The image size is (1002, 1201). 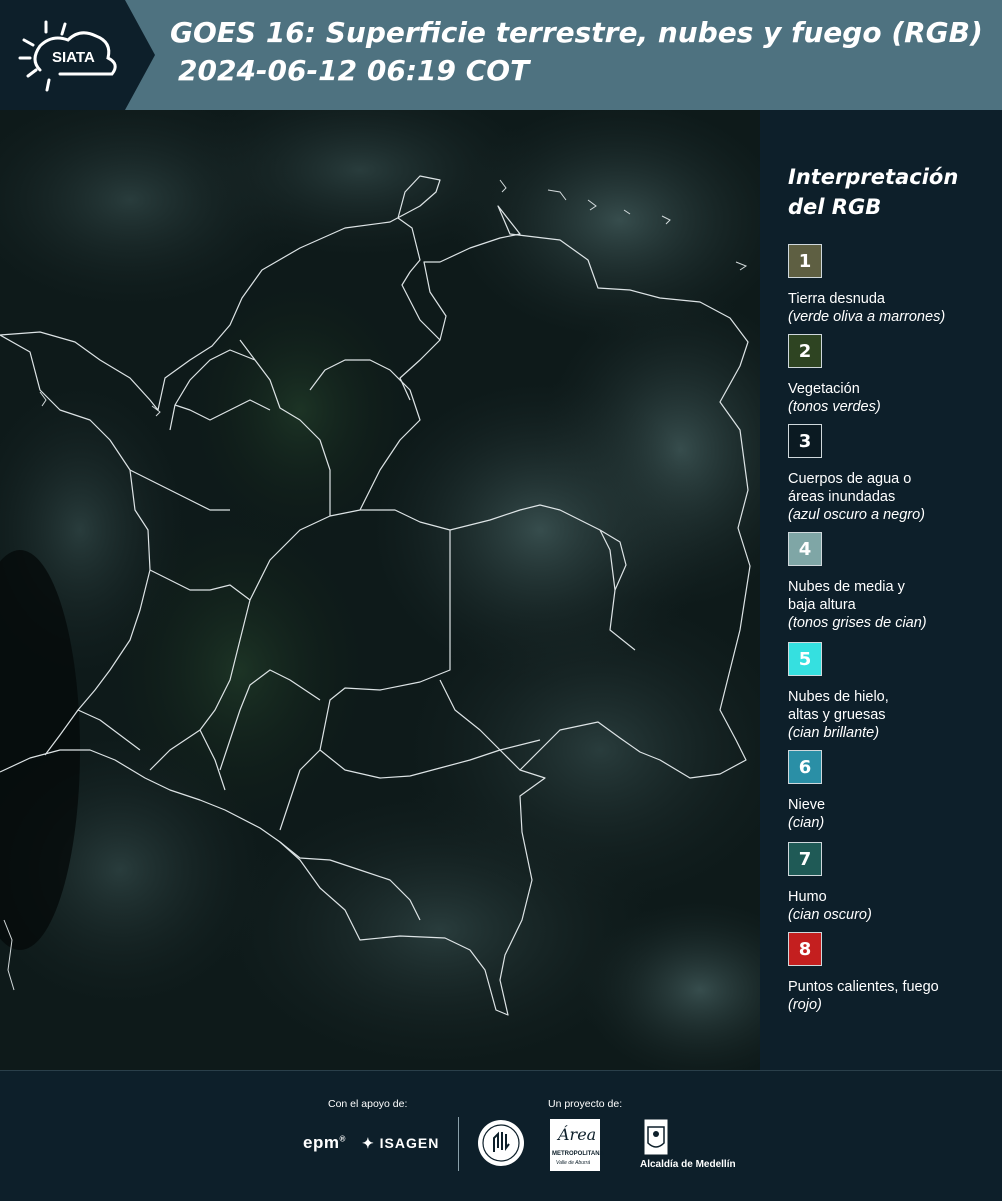 What do you see at coordinates (585, 1104) in the screenshot?
I see `project-label: Un proyecto de:` at bounding box center [585, 1104].